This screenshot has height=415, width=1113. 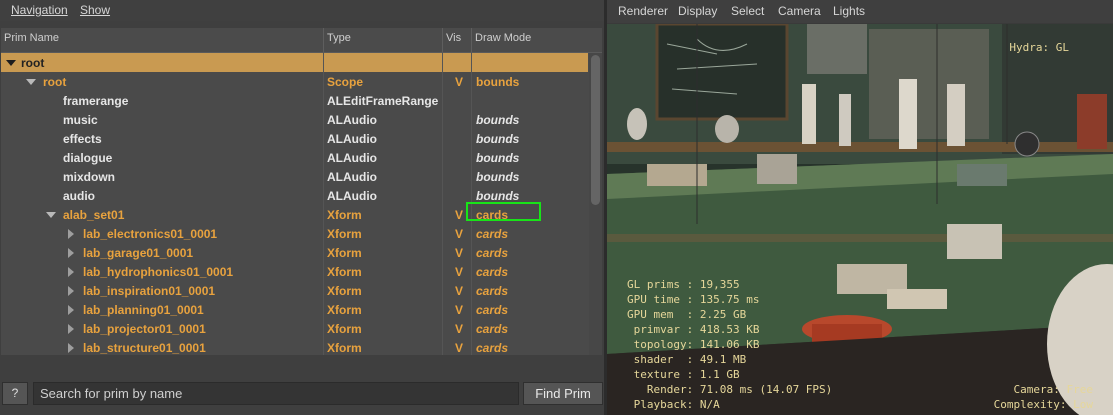 I want to click on tree-row: root, so click(x=294, y=62).